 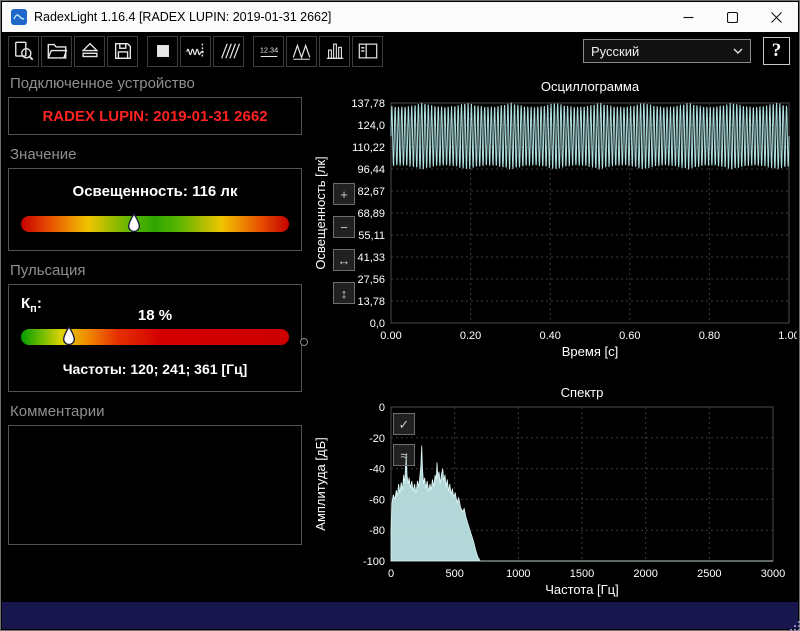 I want to click on numeric-display-icon: 12.34, so click(x=268, y=51).